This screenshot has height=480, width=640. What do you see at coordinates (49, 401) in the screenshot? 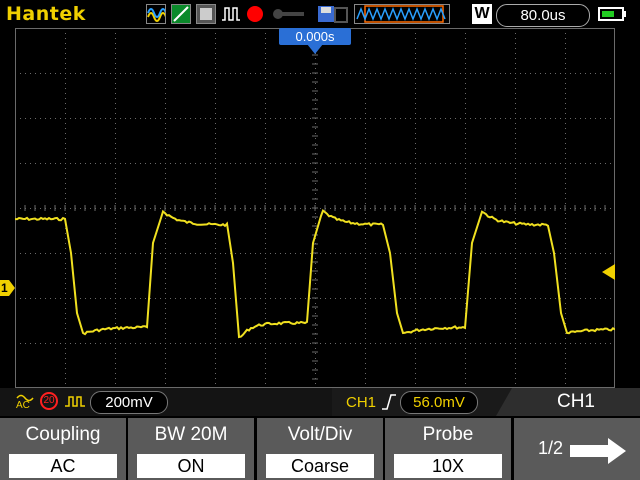
I see `bandwidth-limit-icon: 20` at bounding box center [49, 401].